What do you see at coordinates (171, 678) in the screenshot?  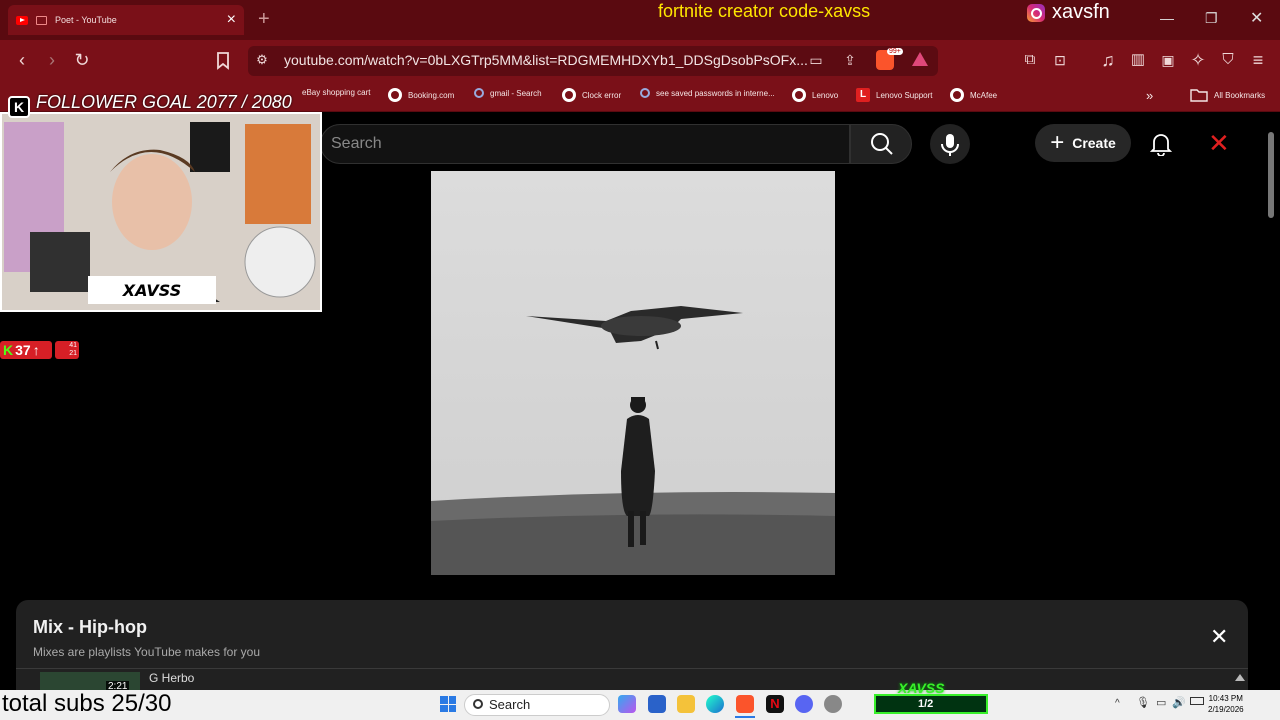 I see `playlist-item-artist: G Herbo` at bounding box center [171, 678].